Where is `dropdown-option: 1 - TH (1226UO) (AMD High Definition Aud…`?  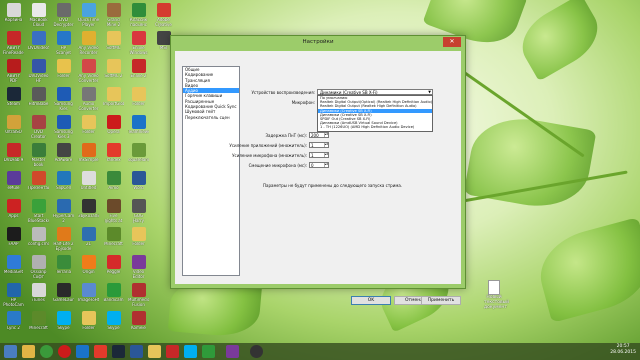 dropdown-option: 1 - TH (1226UO) (AMD High Definition Aud… is located at coordinates (375, 127).